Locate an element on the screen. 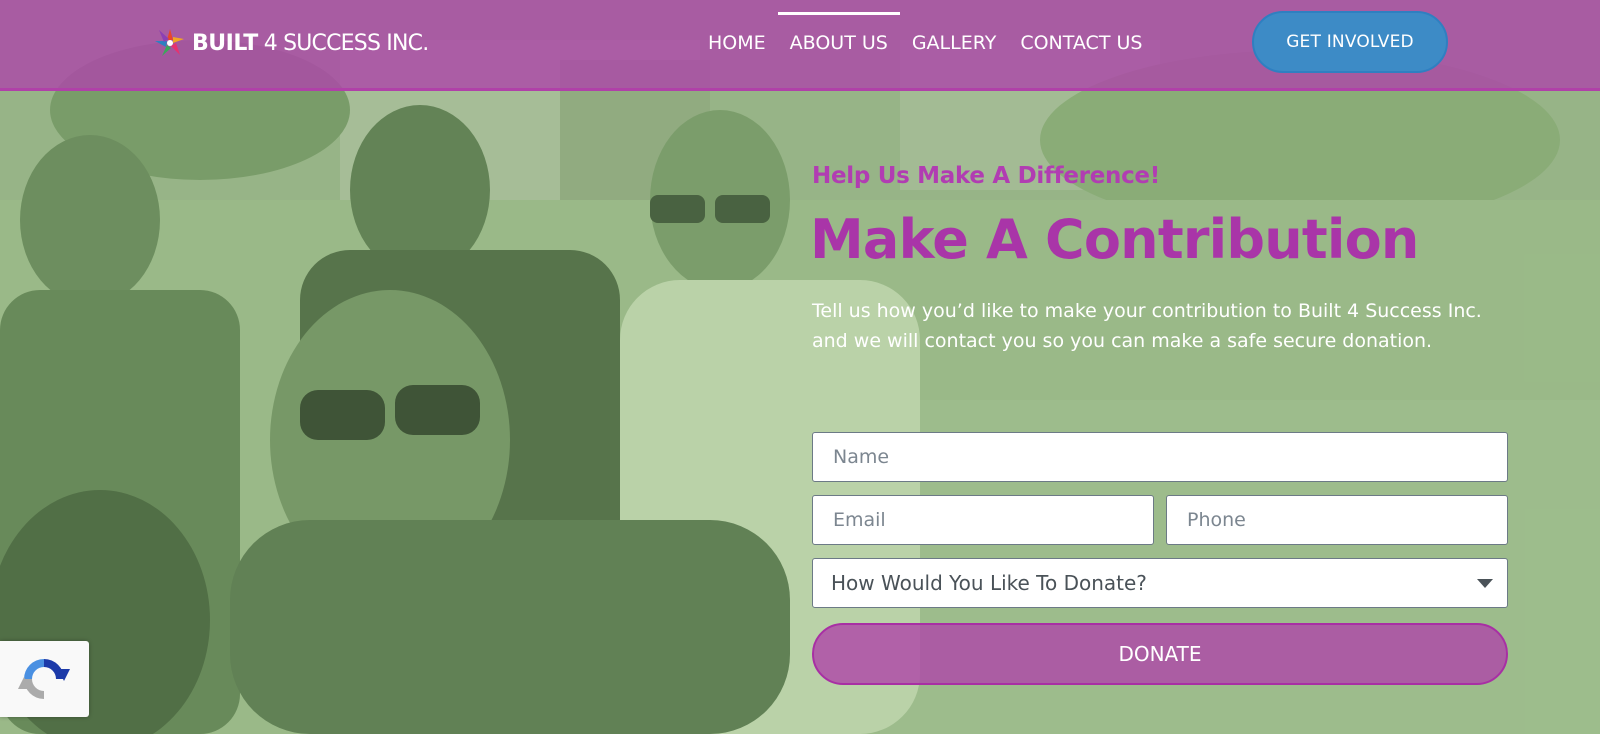 The image size is (1600, 734). recaptcha-icon is located at coordinates (44, 679).